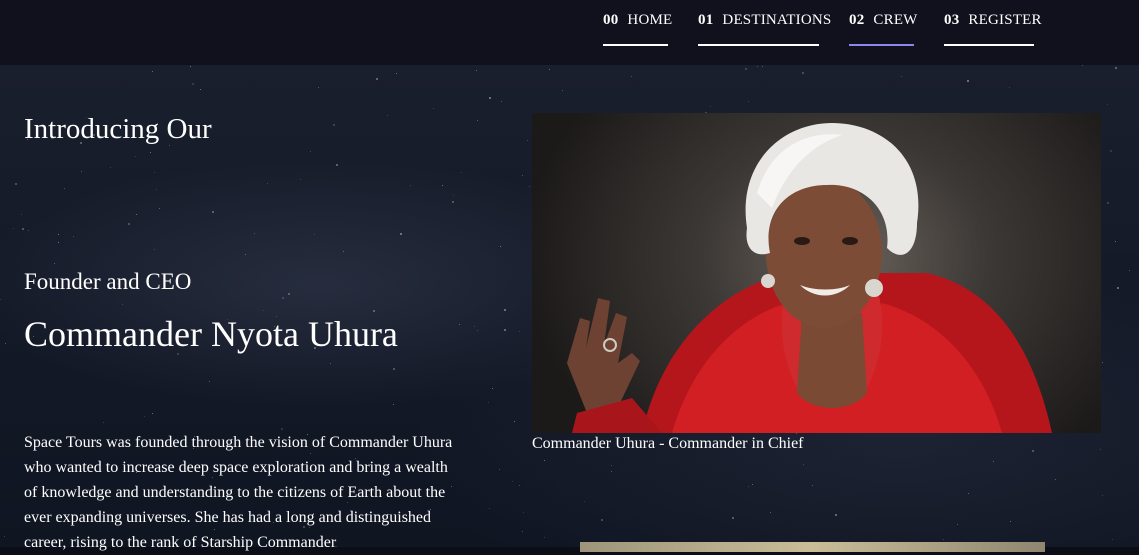 Image resolution: width=1139 pixels, height=555 pixels. What do you see at coordinates (992, 29) in the screenshot?
I see `nav-item-register: 03 REGISTER` at bounding box center [992, 29].